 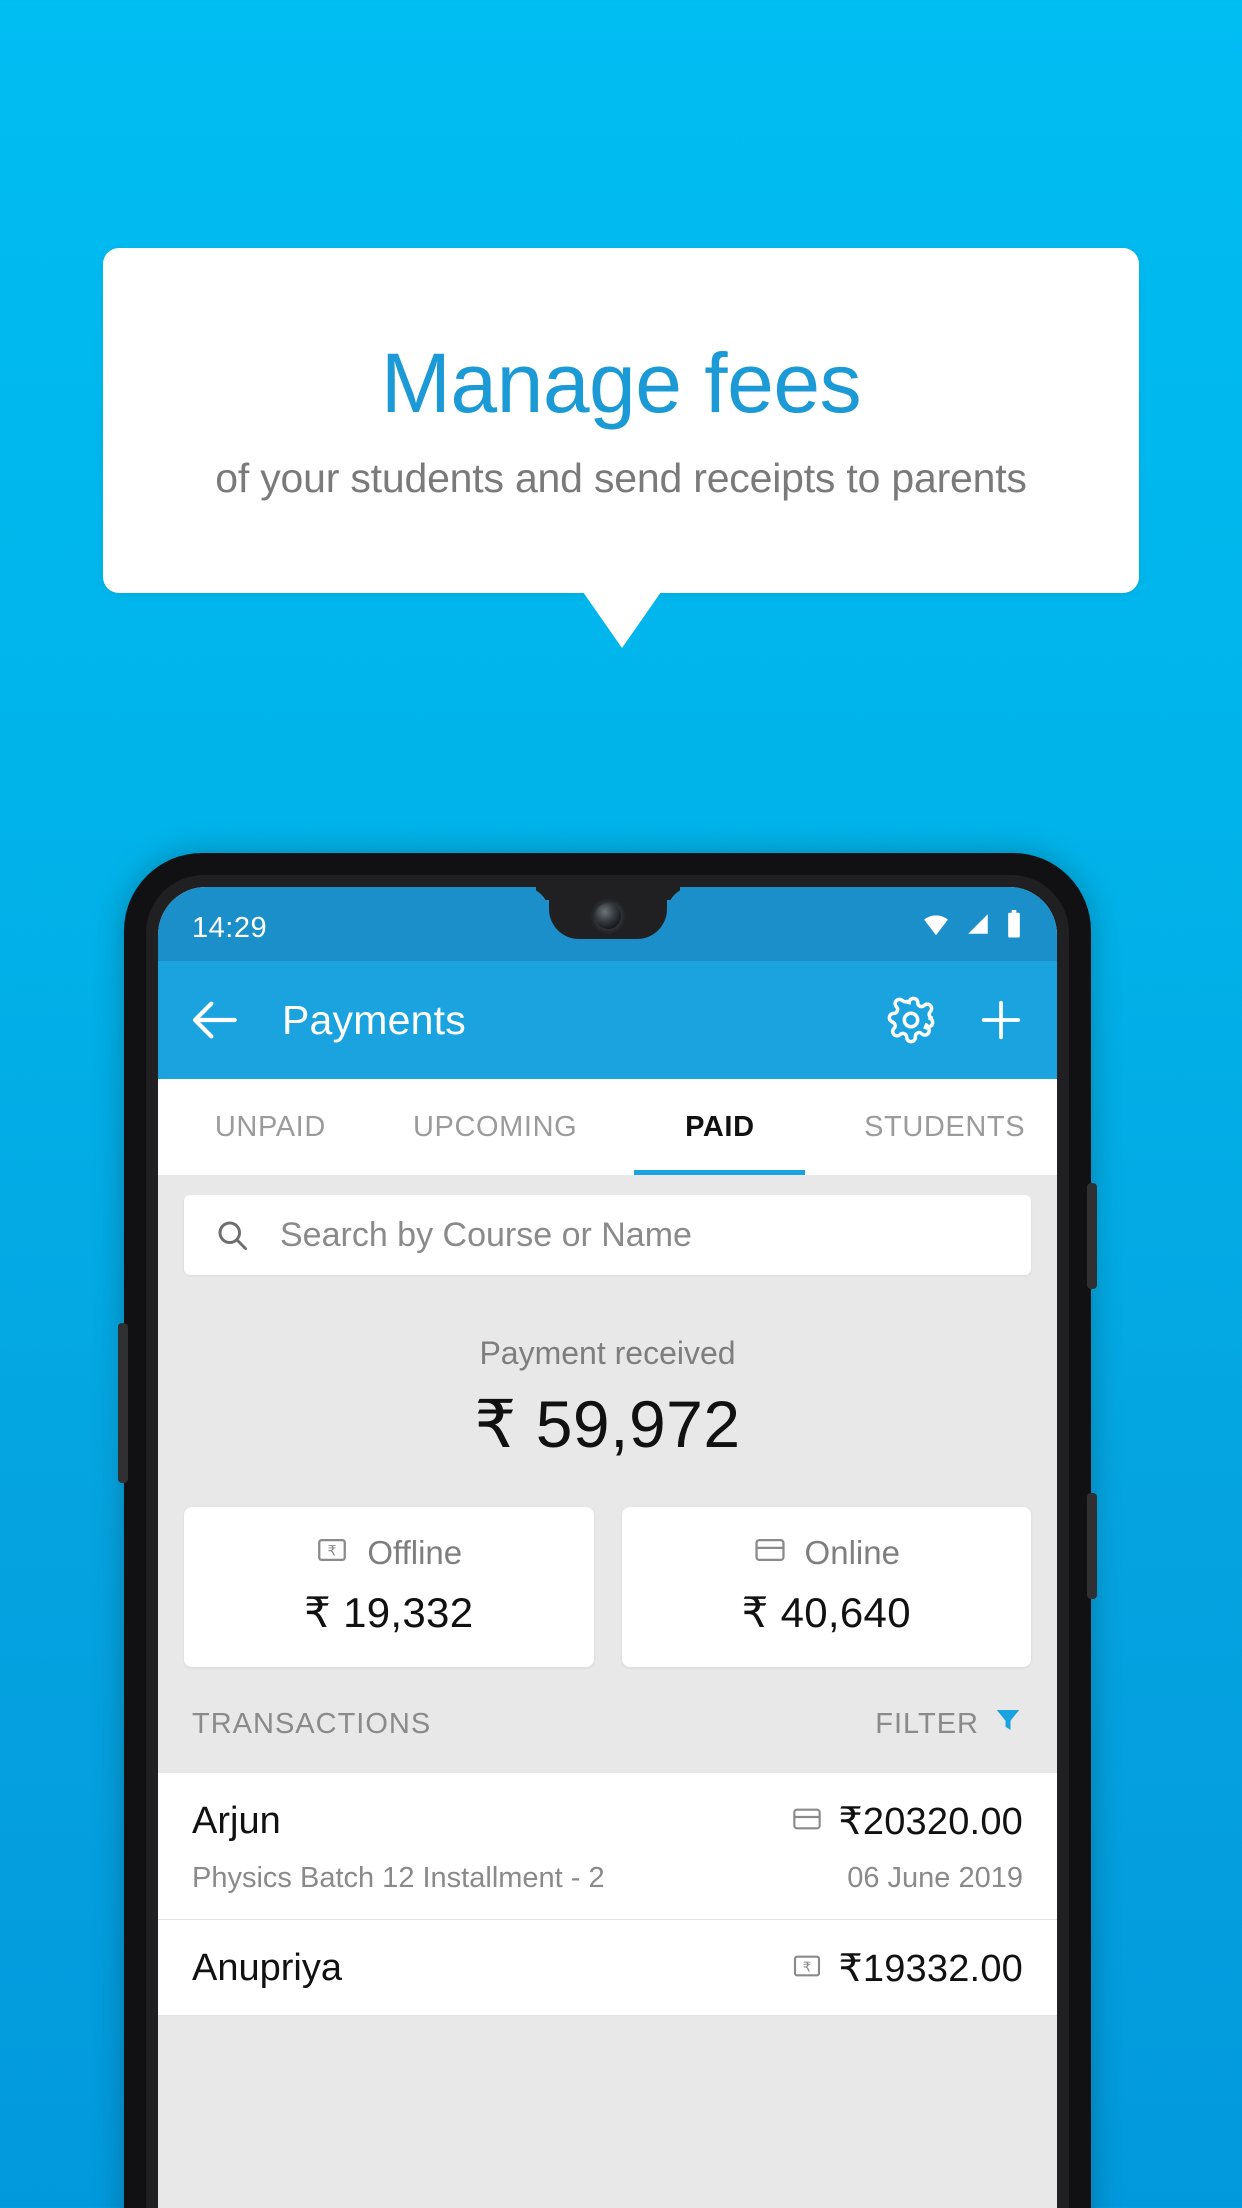 I want to click on filter-button: FILTER, so click(x=949, y=1724).